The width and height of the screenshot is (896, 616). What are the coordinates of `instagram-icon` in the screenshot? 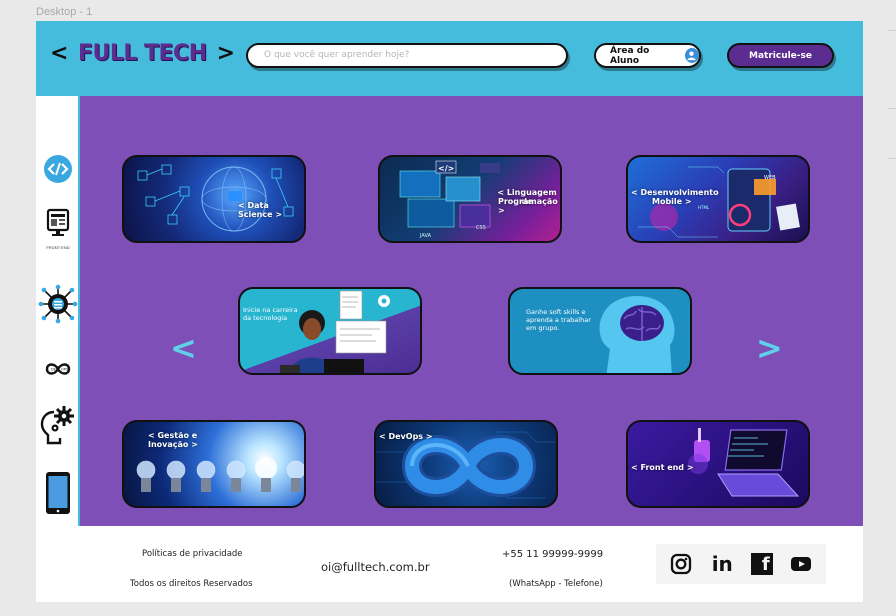 It's located at (681, 564).